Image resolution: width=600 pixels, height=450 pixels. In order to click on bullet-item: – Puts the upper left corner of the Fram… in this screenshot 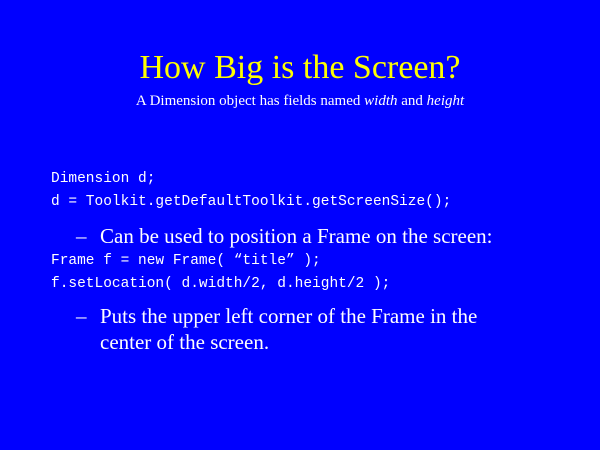, I will do `click(276, 329)`.